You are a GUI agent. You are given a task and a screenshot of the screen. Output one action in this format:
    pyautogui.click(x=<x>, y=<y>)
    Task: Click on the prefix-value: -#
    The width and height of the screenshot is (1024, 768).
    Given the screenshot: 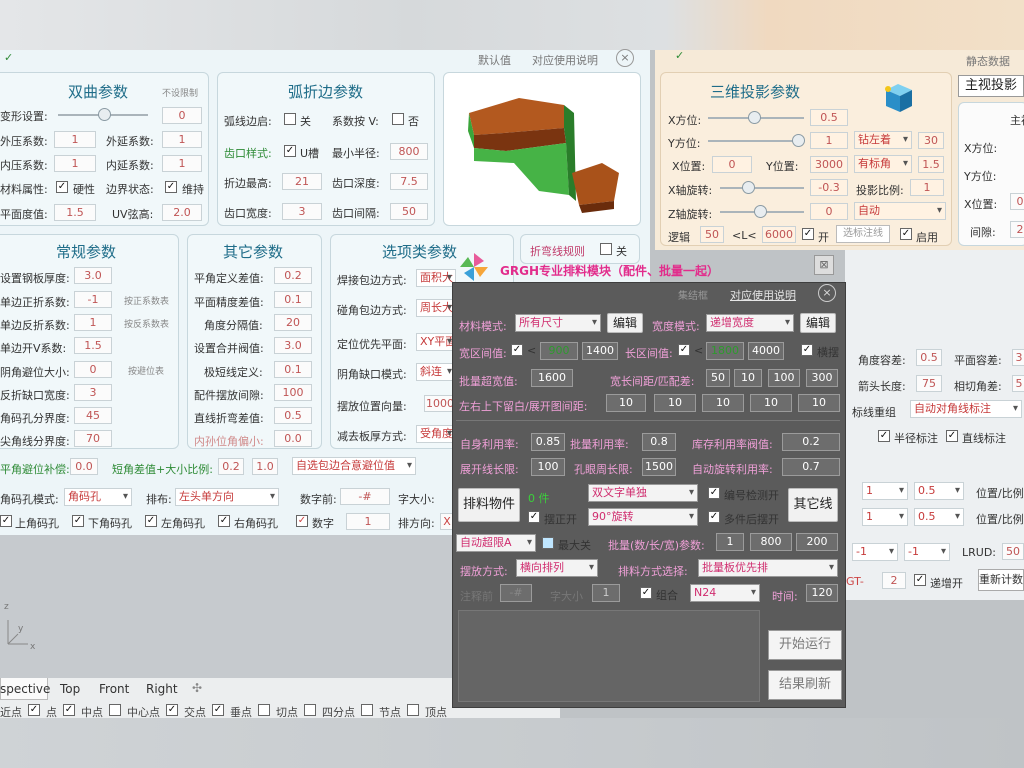 What is the action you would take?
    pyautogui.click(x=365, y=496)
    